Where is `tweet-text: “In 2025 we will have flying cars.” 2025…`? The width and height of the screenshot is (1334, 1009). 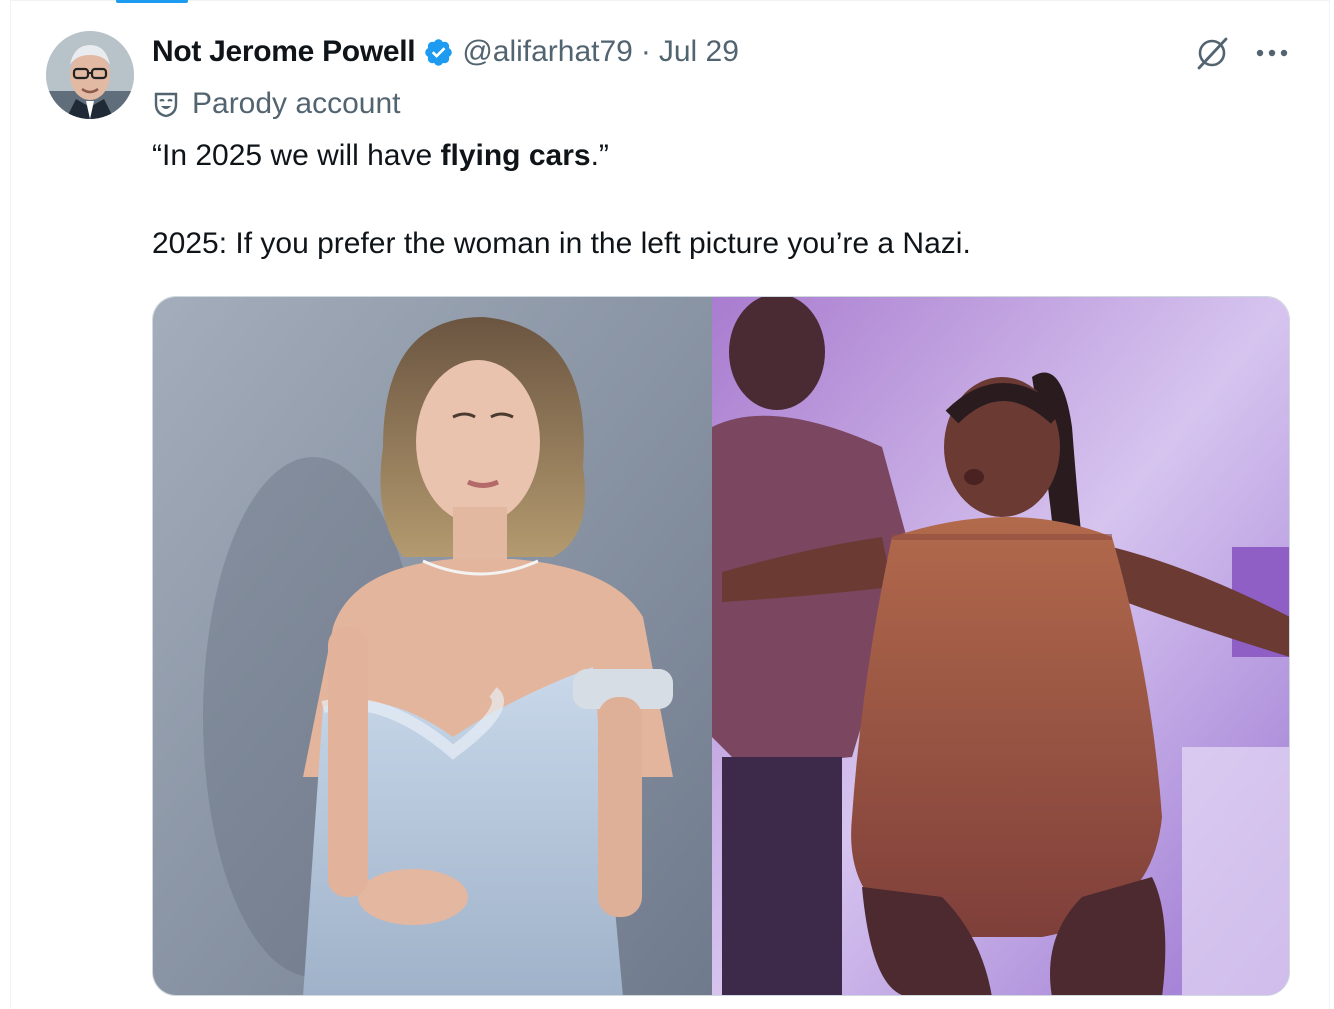
tweet-text: “In 2025 we will have flying cars.” 2025… is located at coordinates (722, 200).